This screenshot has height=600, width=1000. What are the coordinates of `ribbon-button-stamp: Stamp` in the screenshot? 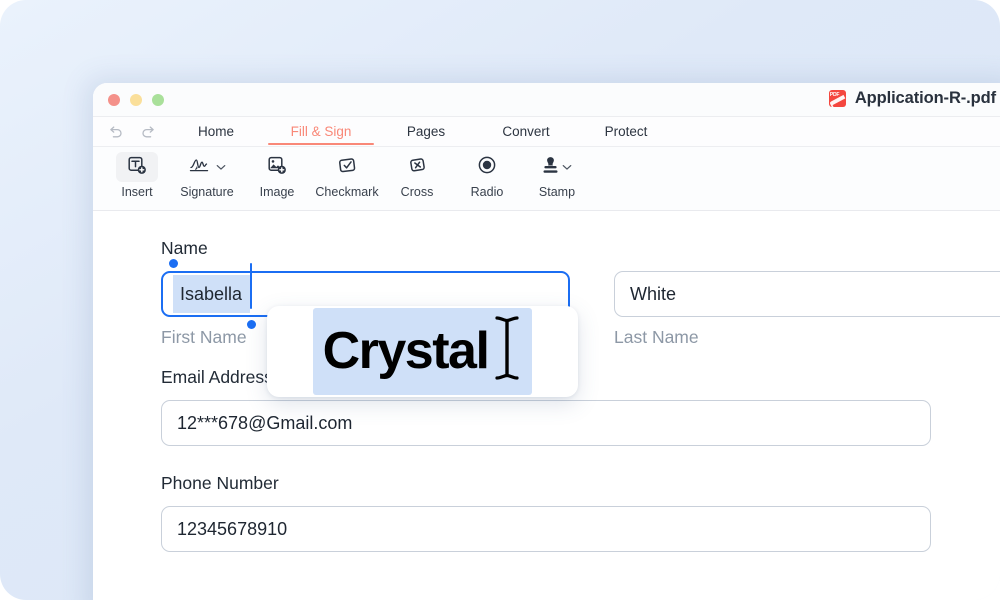 It's located at (557, 174).